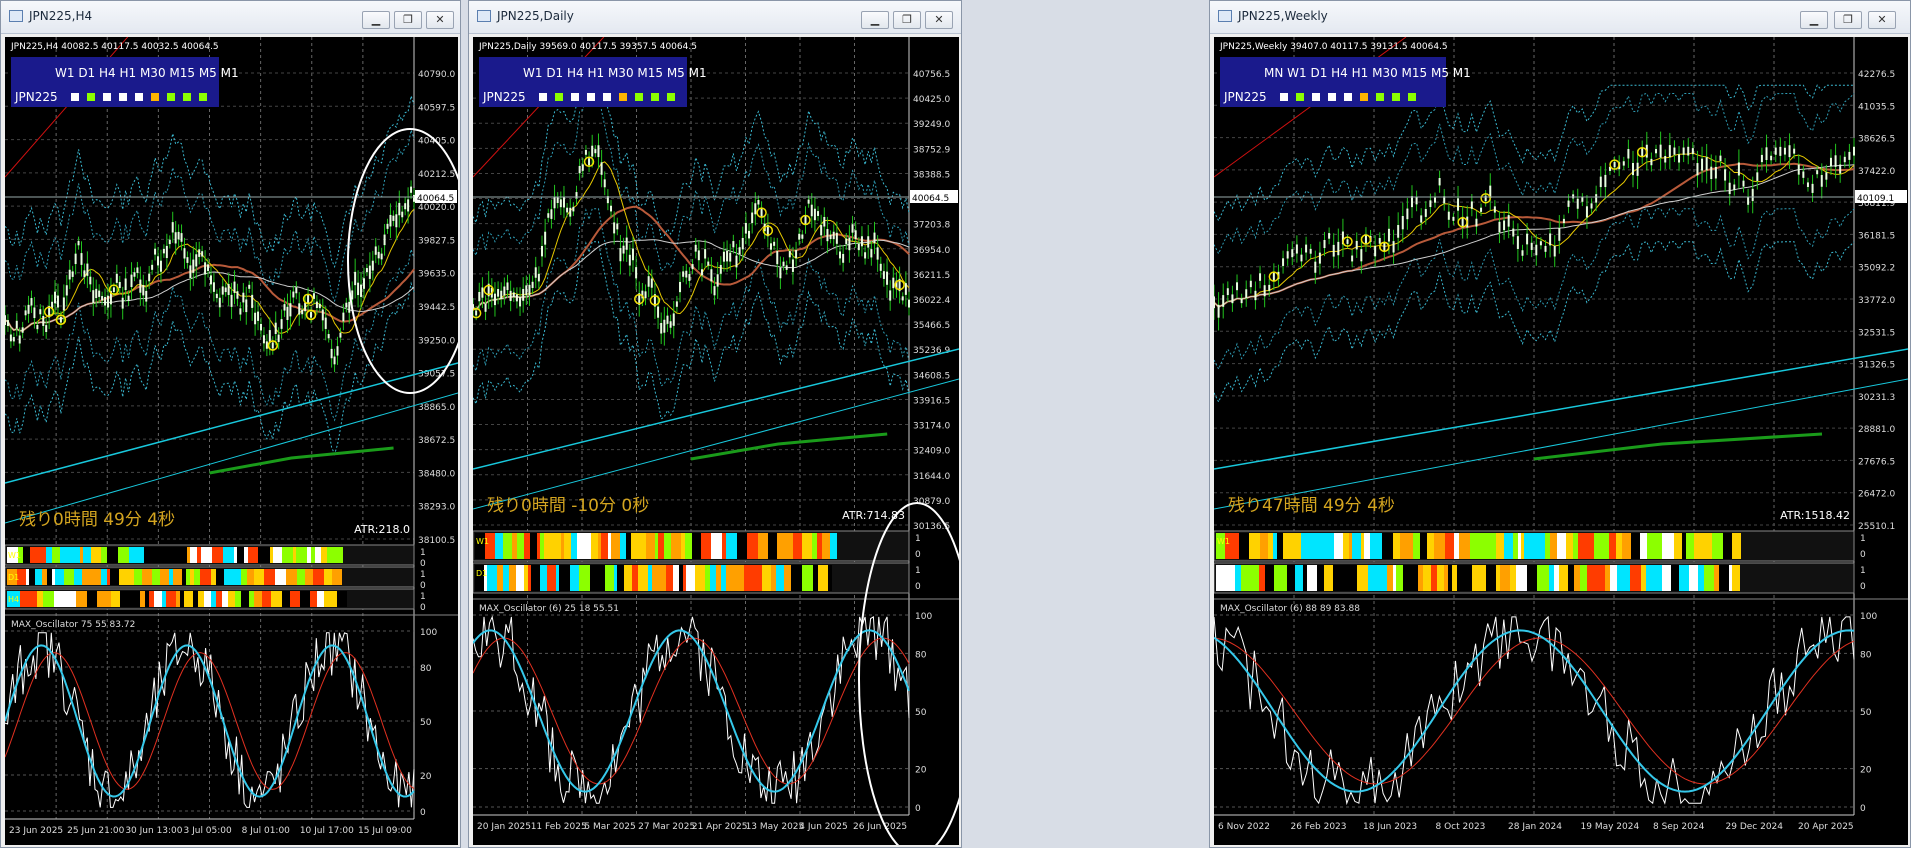  I want to click on minimize-icon: ▁, so click(1814, 19).